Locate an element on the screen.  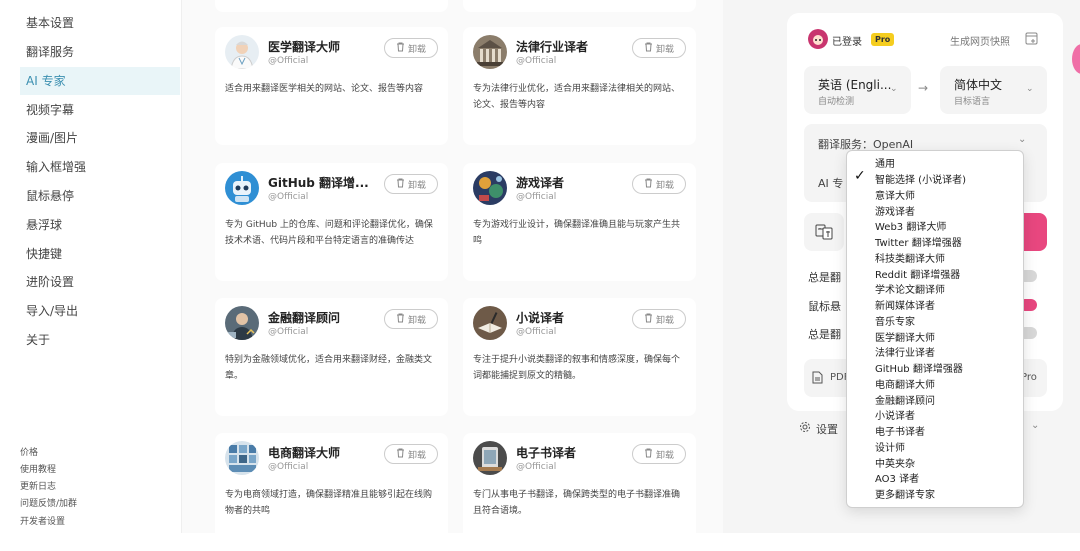
source-language-sub: 自动检测 is located at coordinates (836, 102).